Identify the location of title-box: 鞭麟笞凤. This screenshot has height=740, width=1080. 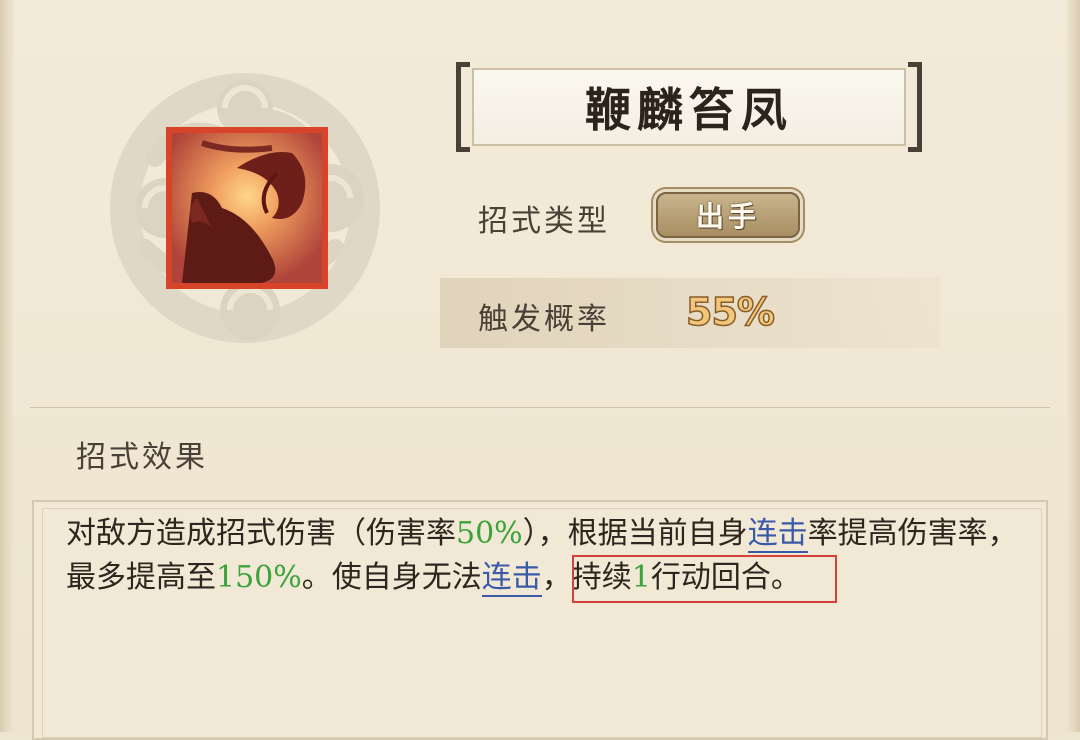
(689, 107).